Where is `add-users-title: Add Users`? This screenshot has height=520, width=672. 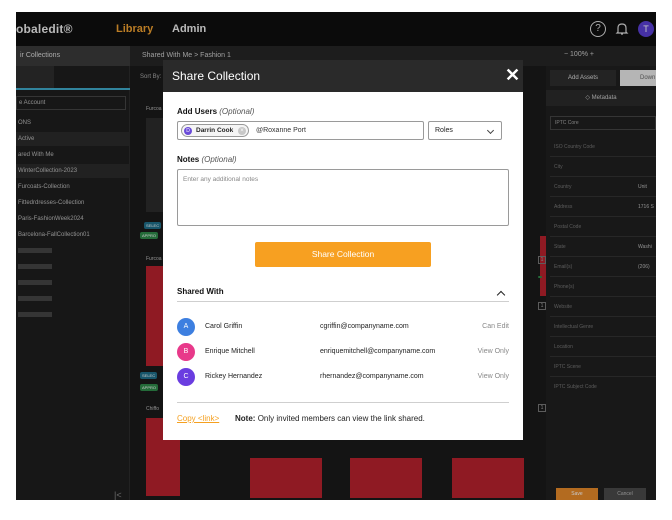
add-users-title: Add Users is located at coordinates (197, 111).